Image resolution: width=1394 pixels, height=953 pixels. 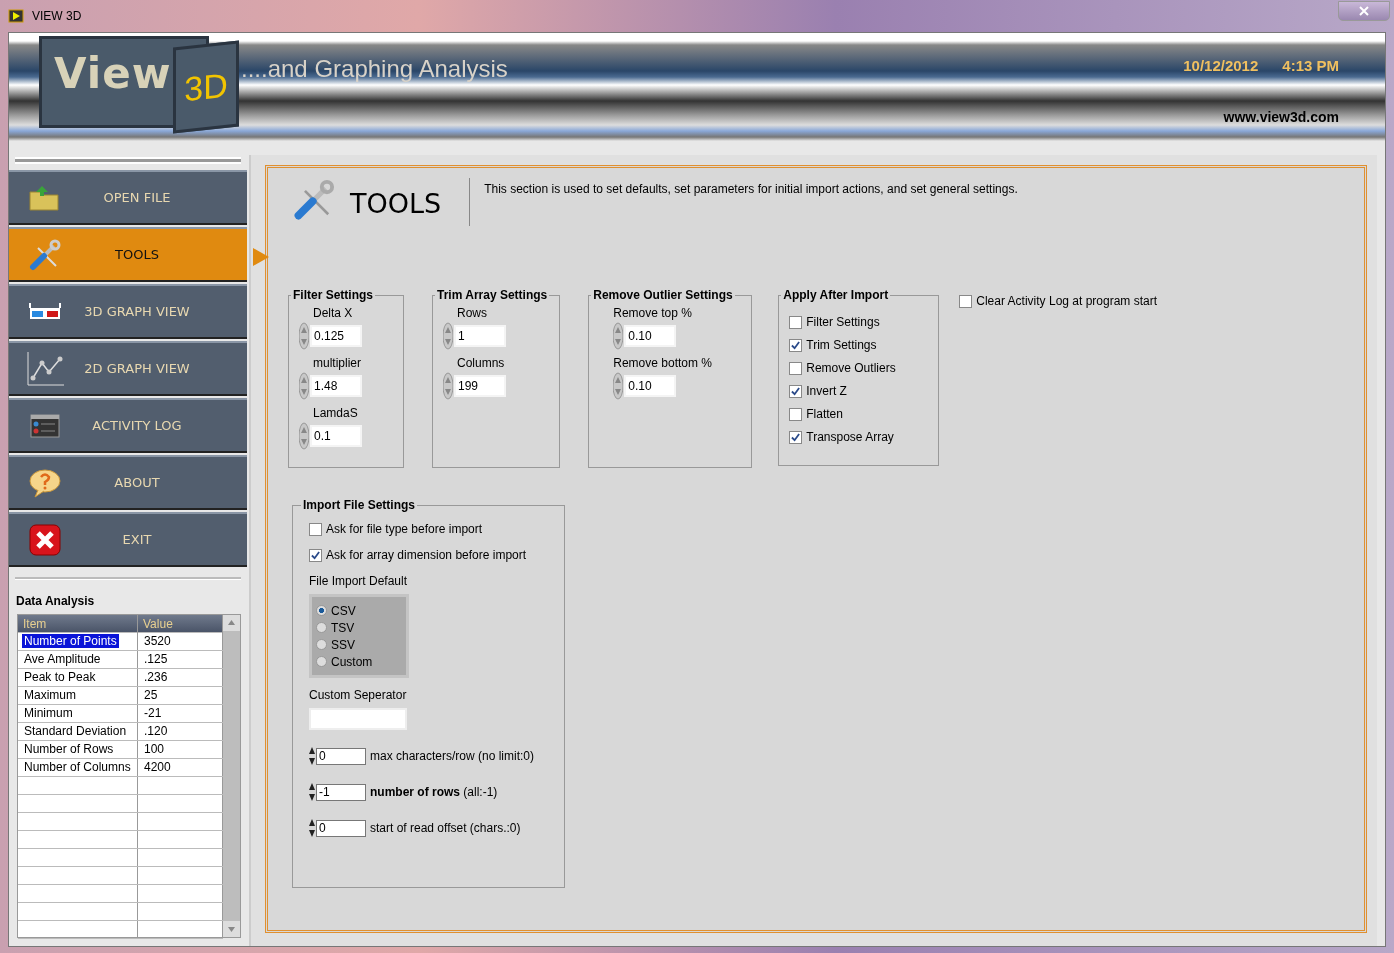 What do you see at coordinates (50, 695) in the screenshot?
I see `table-cell: Maximum` at bounding box center [50, 695].